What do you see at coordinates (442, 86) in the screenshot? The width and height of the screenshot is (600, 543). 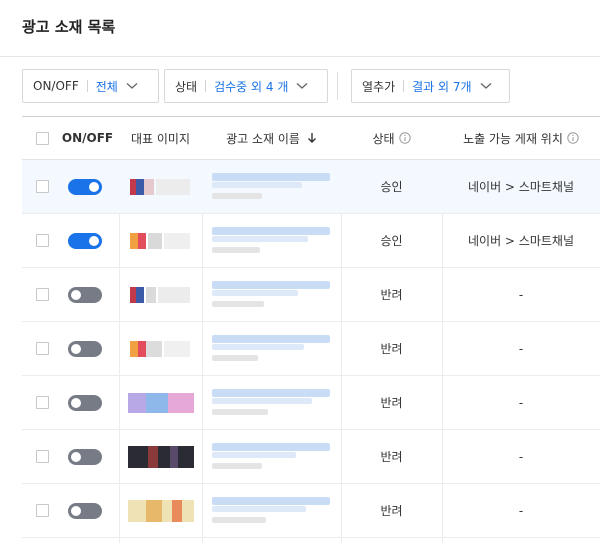 I see `filter-value: 결과 외 7개` at bounding box center [442, 86].